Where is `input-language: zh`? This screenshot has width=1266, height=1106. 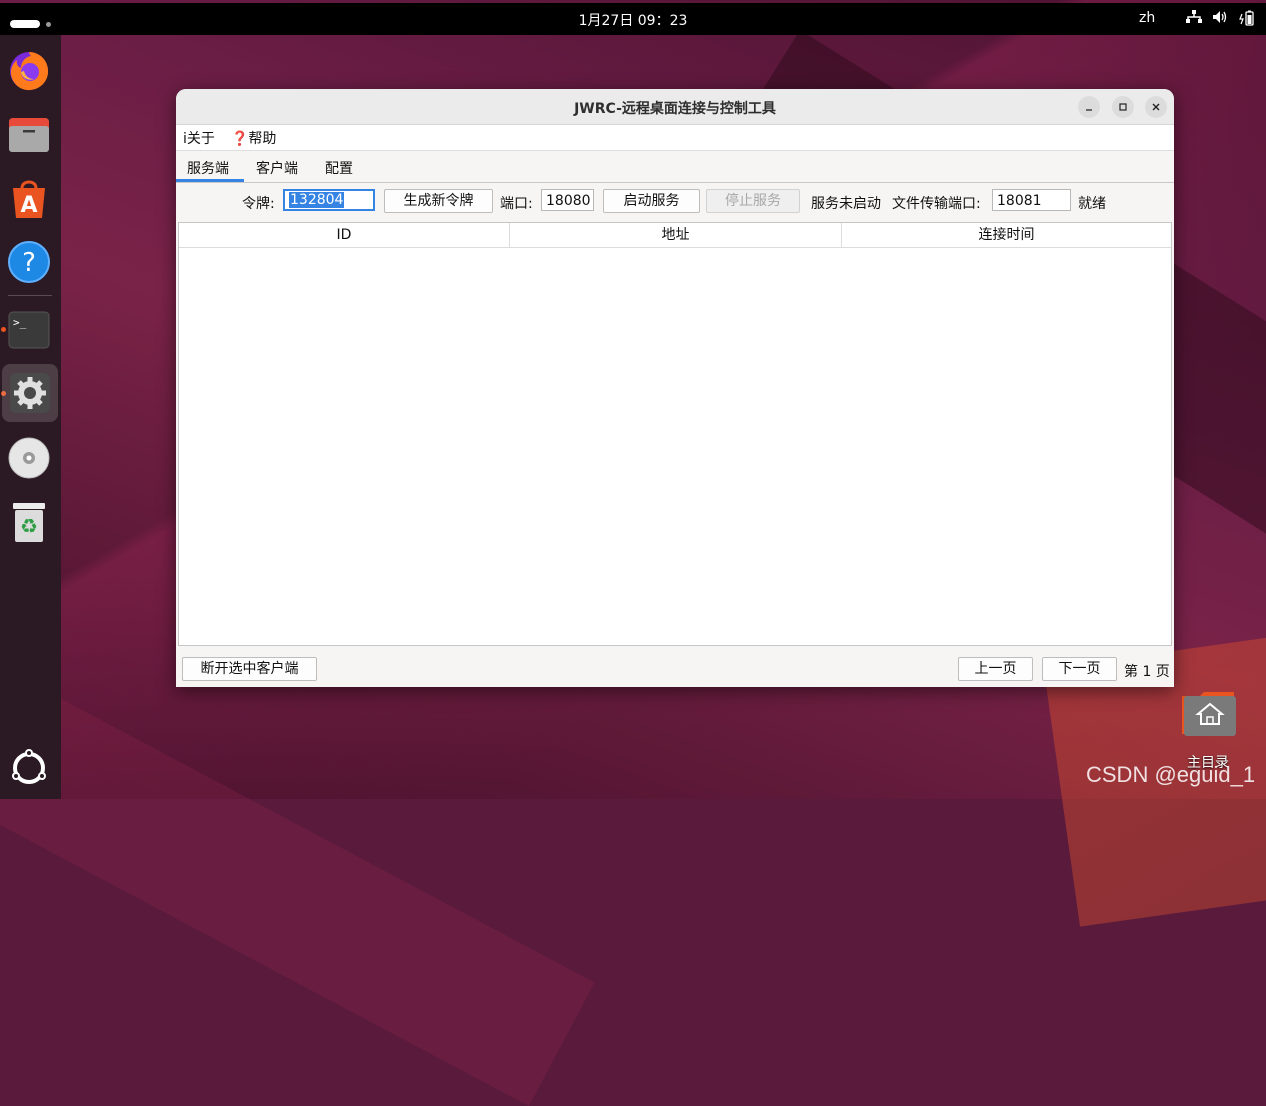 input-language: zh is located at coordinates (1147, 18).